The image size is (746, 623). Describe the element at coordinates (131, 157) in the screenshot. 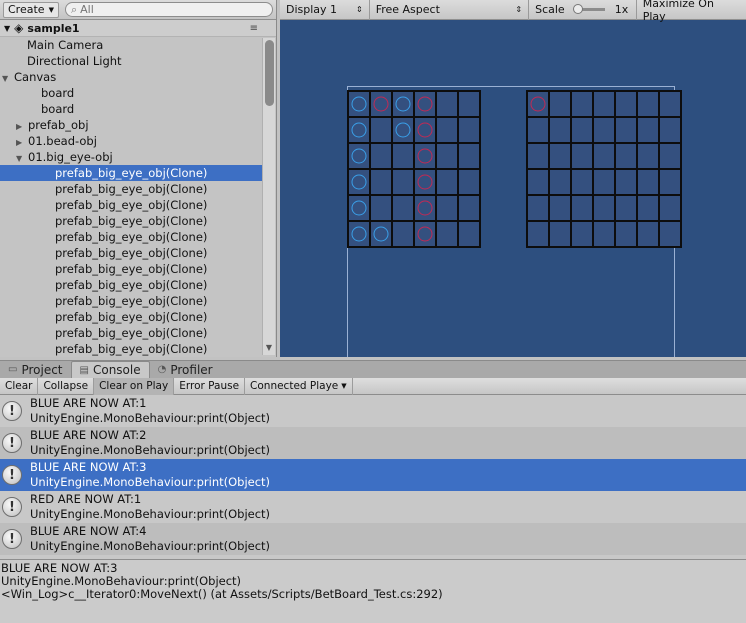

I see `hierarchy-item: ▼ 01.big_eye-obj` at that location.